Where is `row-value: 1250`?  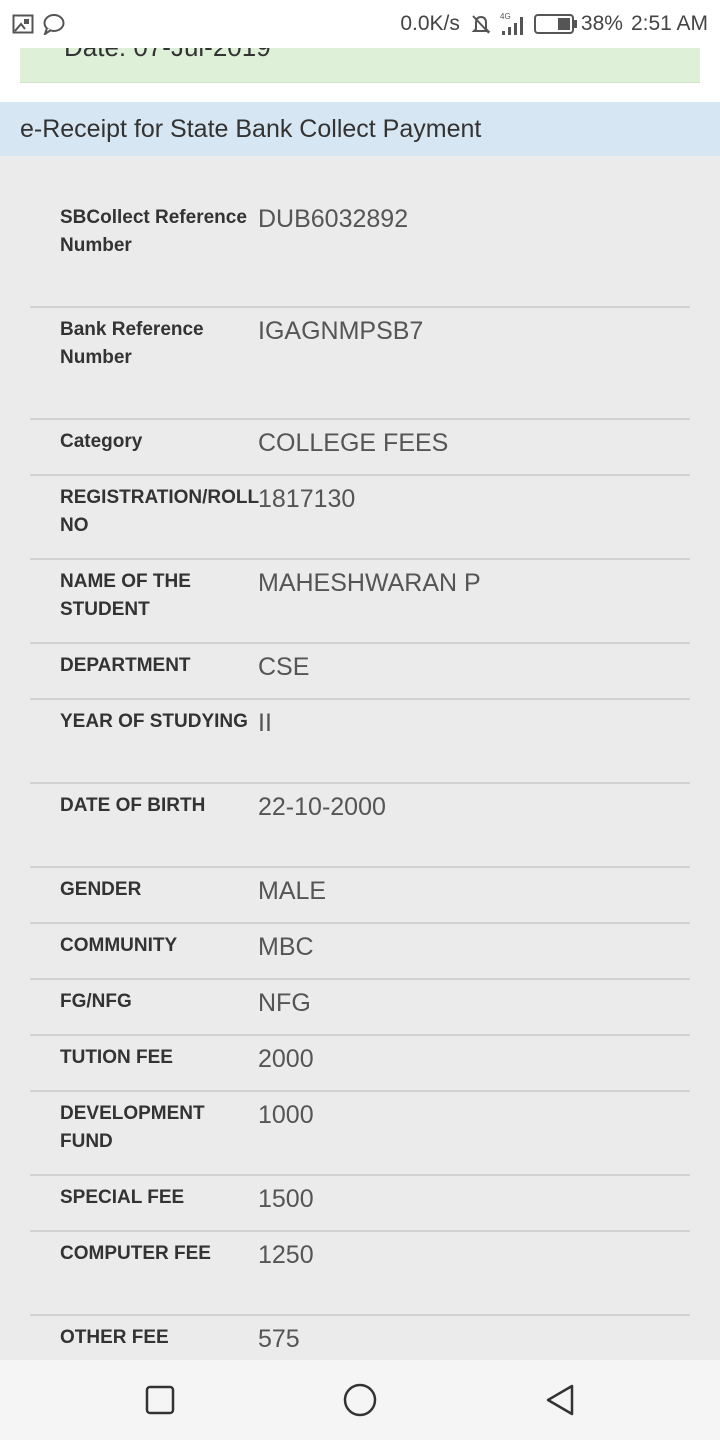
row-value: 1250 is located at coordinates (286, 1255).